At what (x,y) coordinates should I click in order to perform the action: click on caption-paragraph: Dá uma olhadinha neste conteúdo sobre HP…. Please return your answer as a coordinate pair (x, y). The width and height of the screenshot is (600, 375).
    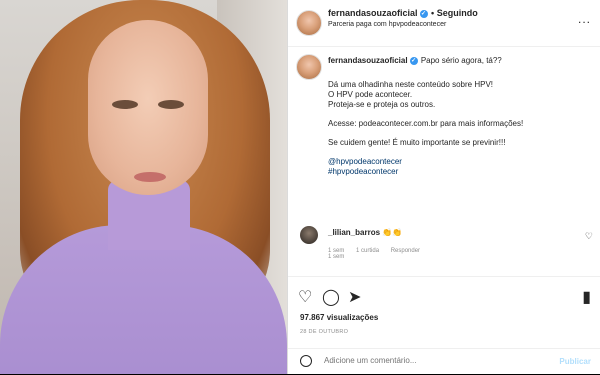
    Looking at the image, I should click on (458, 95).